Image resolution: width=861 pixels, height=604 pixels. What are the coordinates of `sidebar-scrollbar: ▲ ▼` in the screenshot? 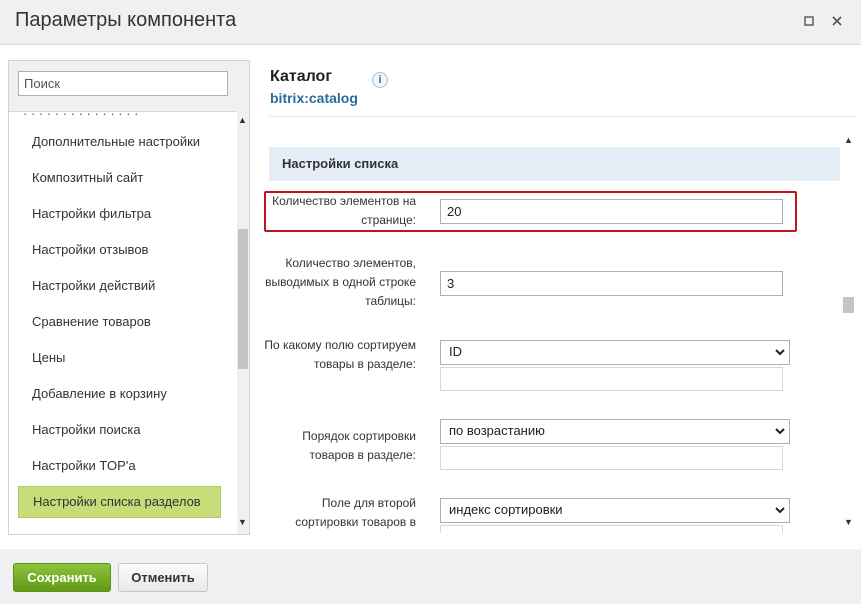 It's located at (242, 322).